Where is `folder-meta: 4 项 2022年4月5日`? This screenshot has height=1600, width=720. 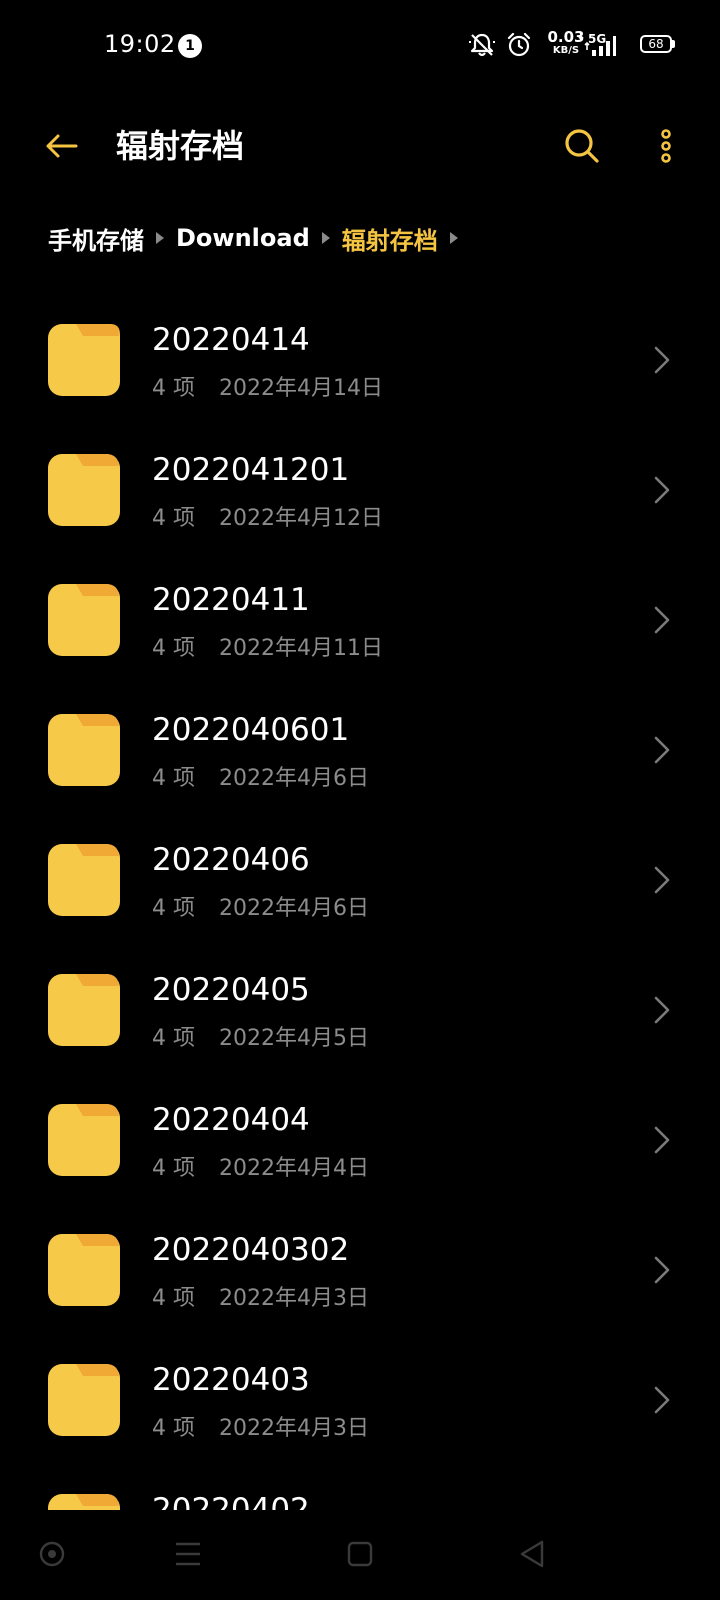
folder-meta: 4 项 2022年4月5日 is located at coordinates (260, 1036).